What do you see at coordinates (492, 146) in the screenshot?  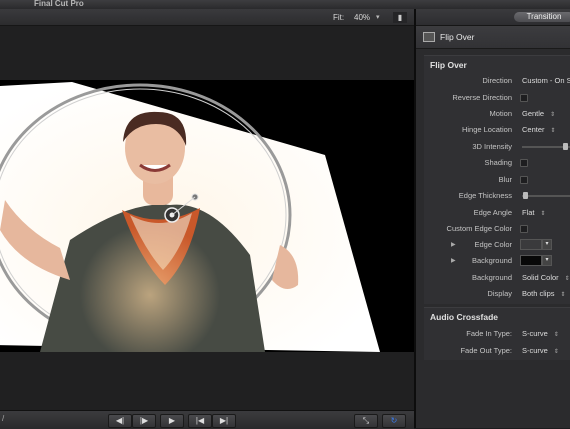 I see `3d-intensity-label: 3D Intensity` at bounding box center [492, 146].